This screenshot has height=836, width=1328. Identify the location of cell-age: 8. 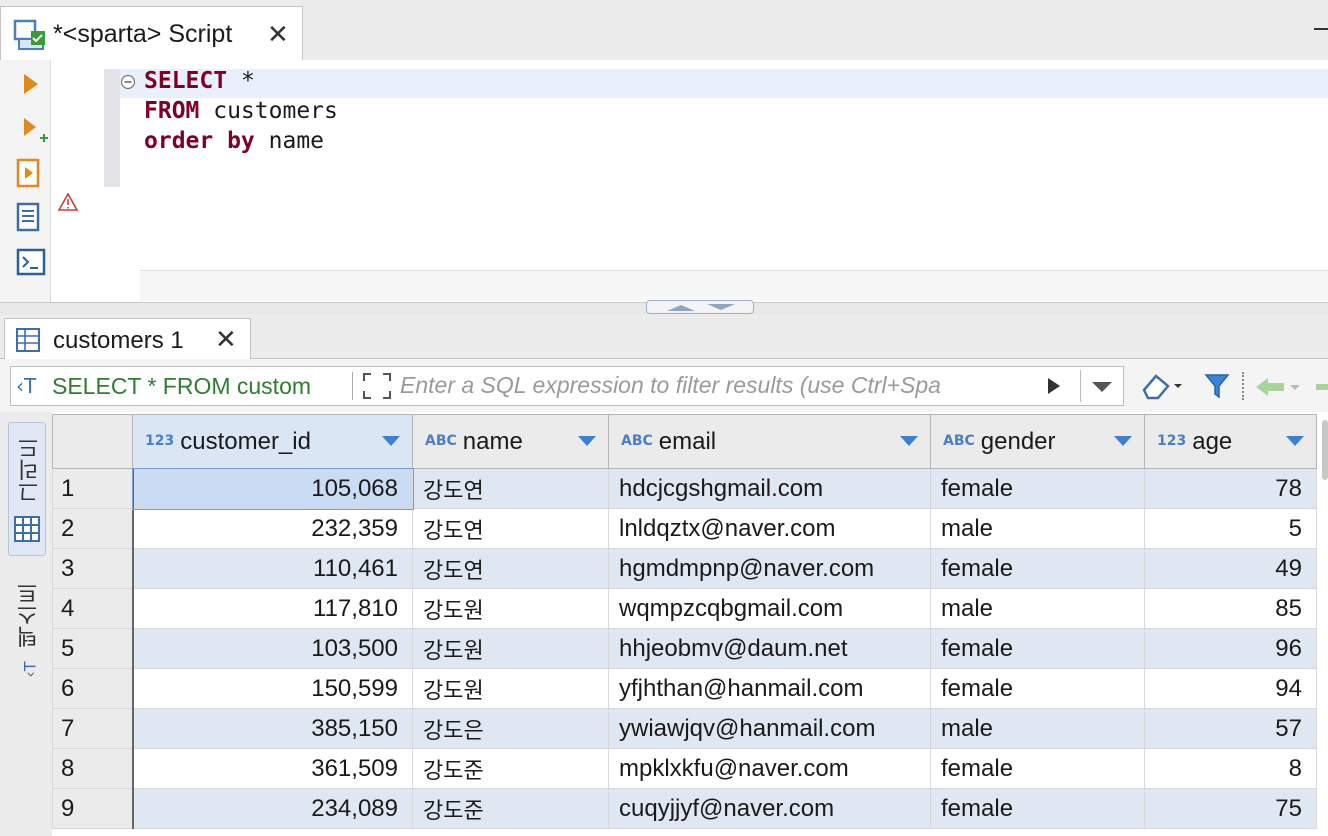
(1230, 768).